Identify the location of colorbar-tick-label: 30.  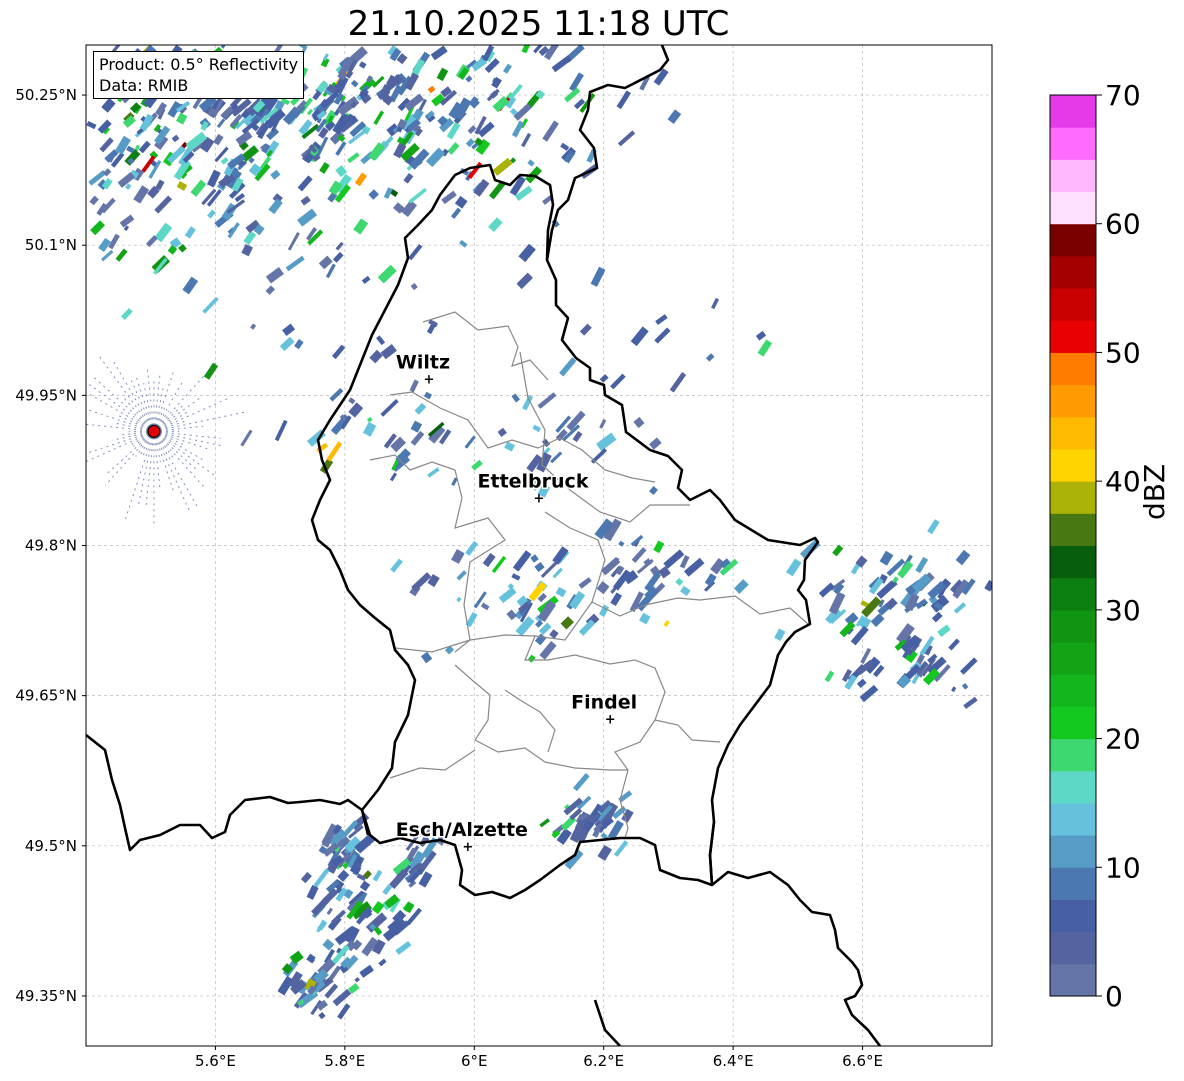
(1123, 610).